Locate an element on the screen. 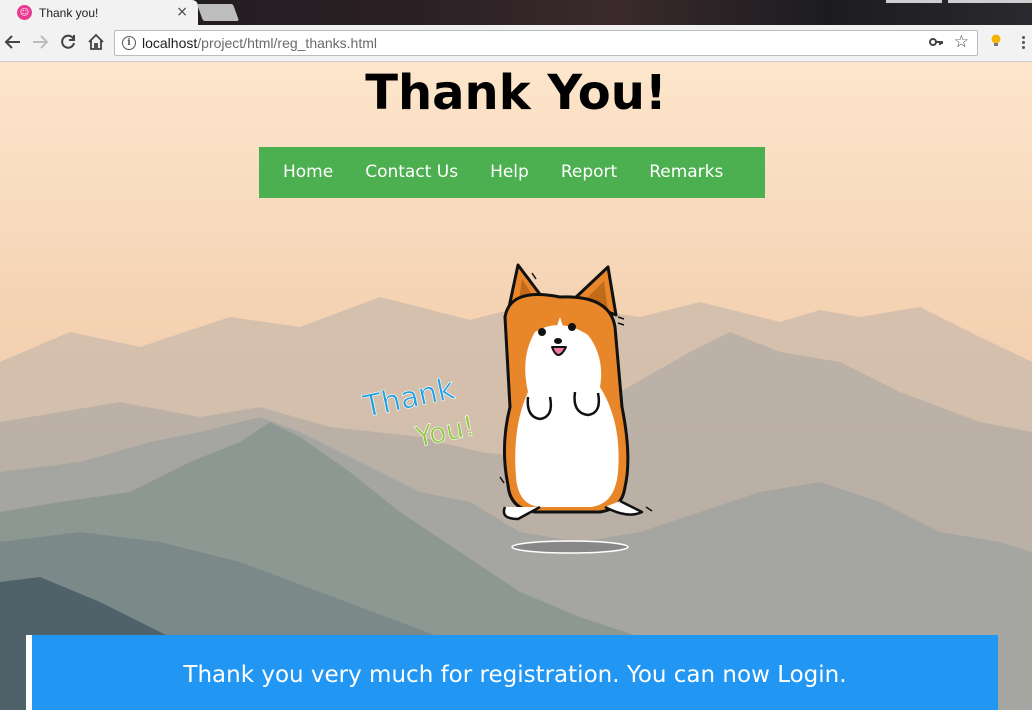 This screenshot has height=710, width=1032. back-arrow-icon is located at coordinates (12, 42).